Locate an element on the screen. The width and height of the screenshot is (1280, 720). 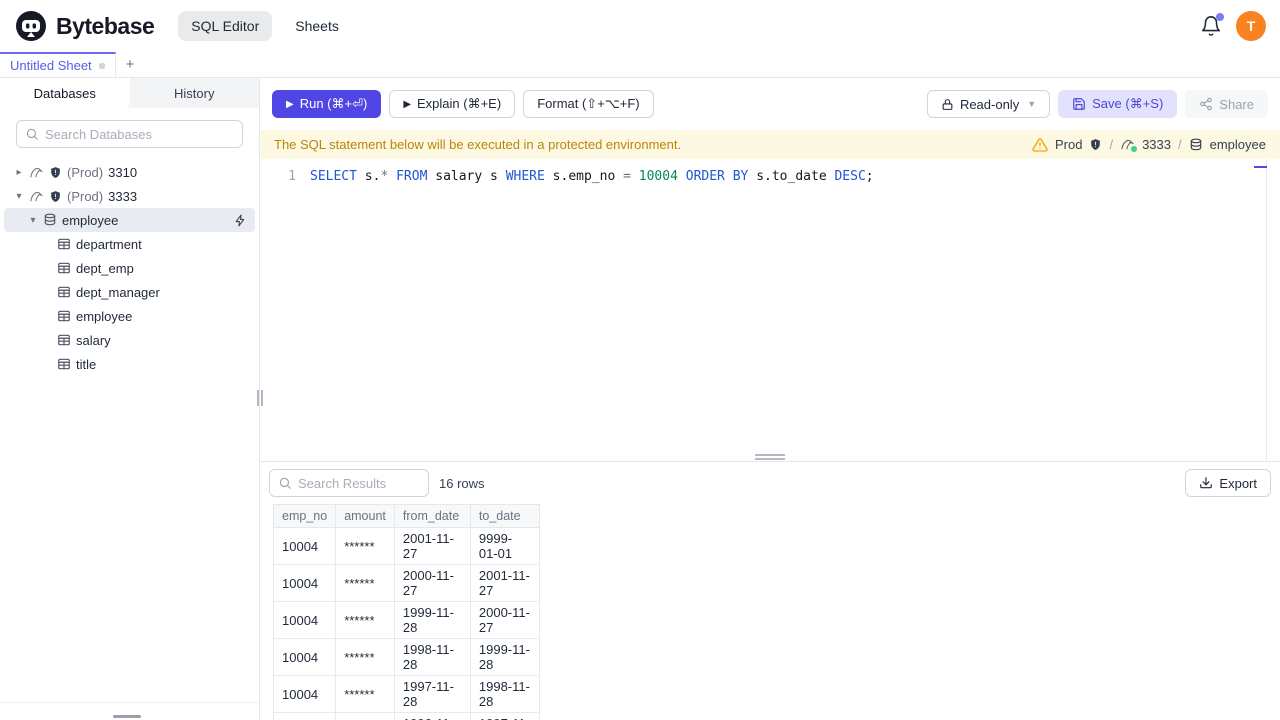
search-icon is located at coordinates (285, 483).